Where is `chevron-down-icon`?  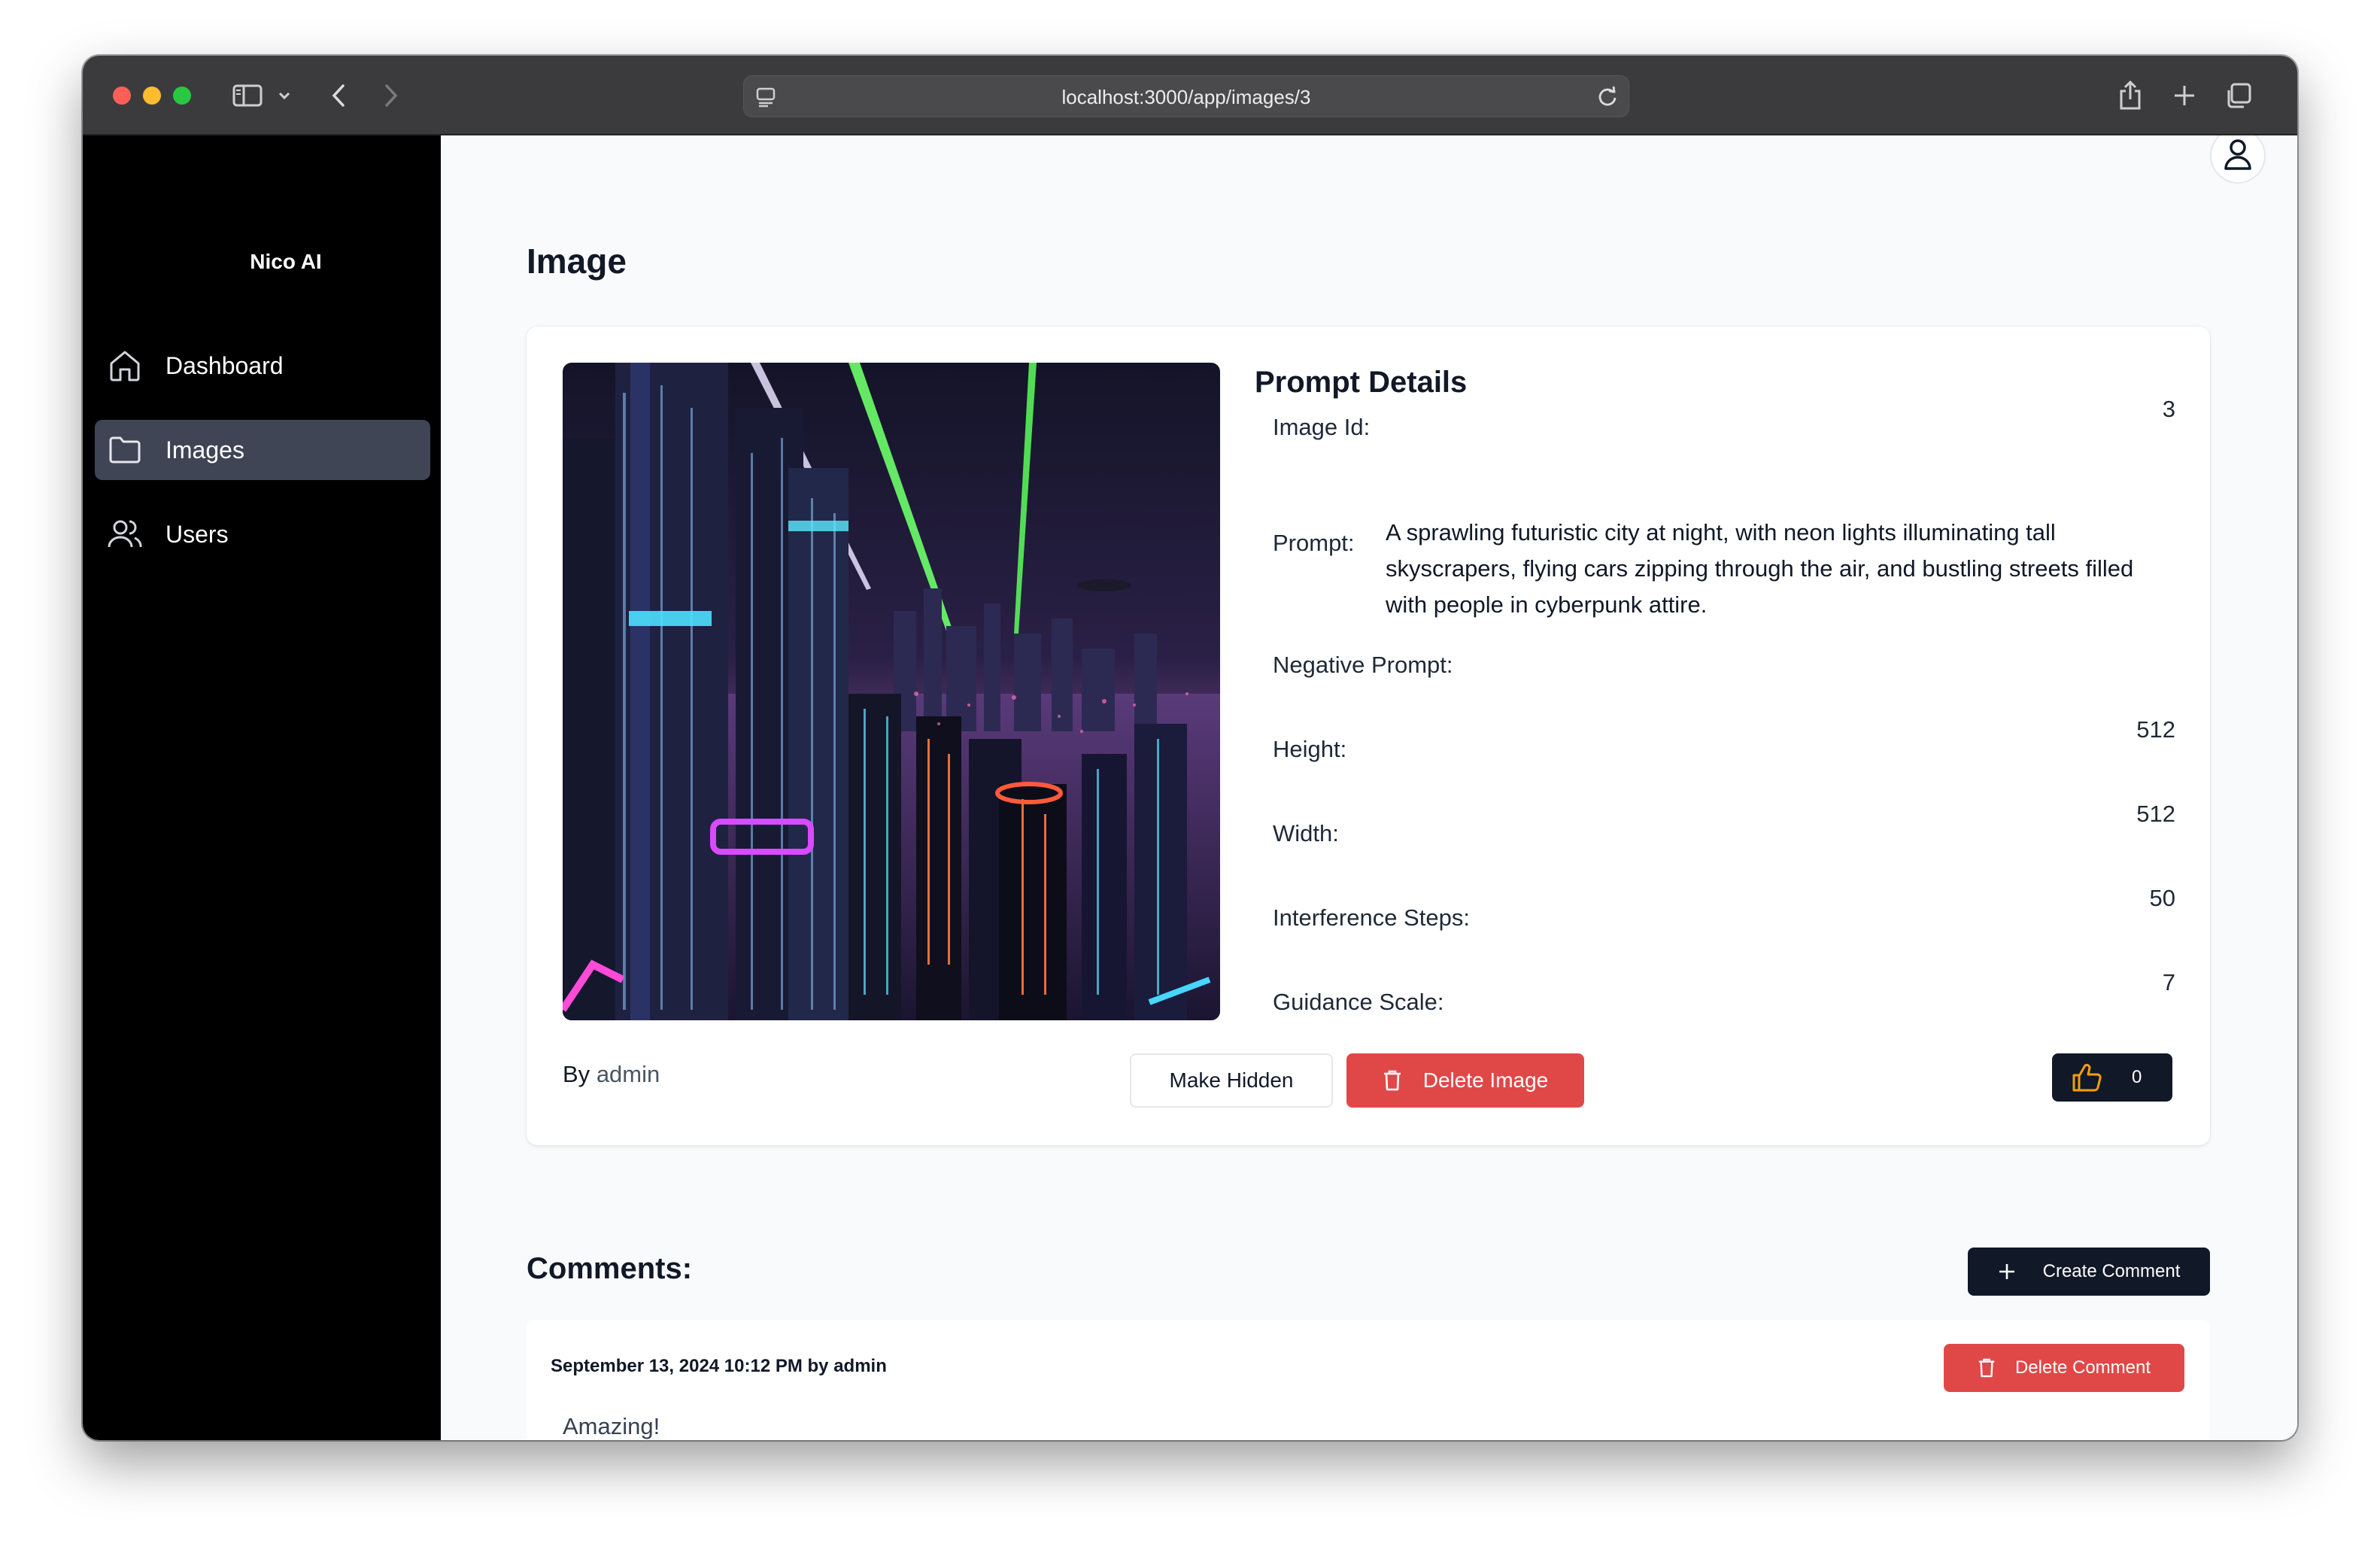
chevron-down-icon is located at coordinates (284, 95).